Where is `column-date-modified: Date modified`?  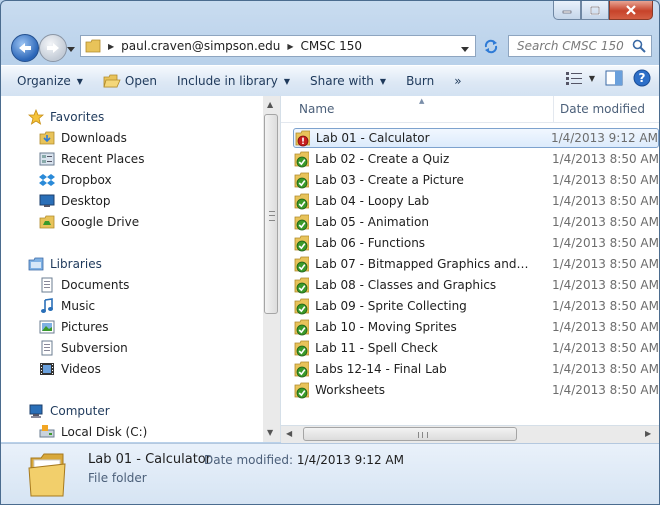
column-date-modified: Date modified is located at coordinates (599, 109).